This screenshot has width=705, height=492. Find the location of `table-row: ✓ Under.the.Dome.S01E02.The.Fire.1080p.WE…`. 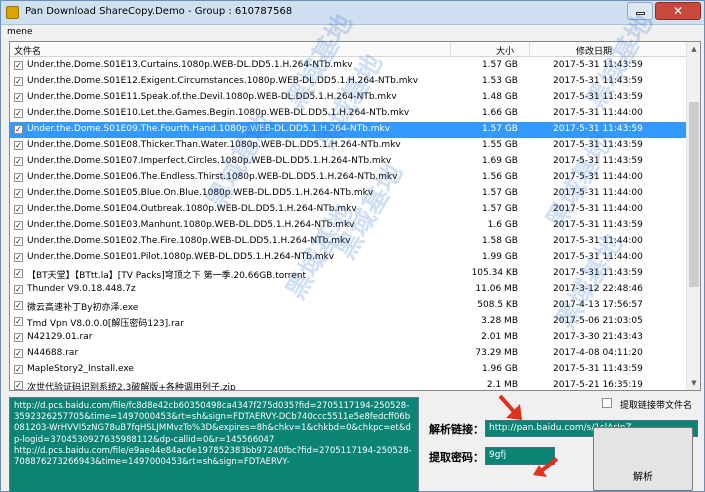

table-row: ✓ Under.the.Dome.S01E02.The.Fire.1080p.WE… is located at coordinates (348, 242).